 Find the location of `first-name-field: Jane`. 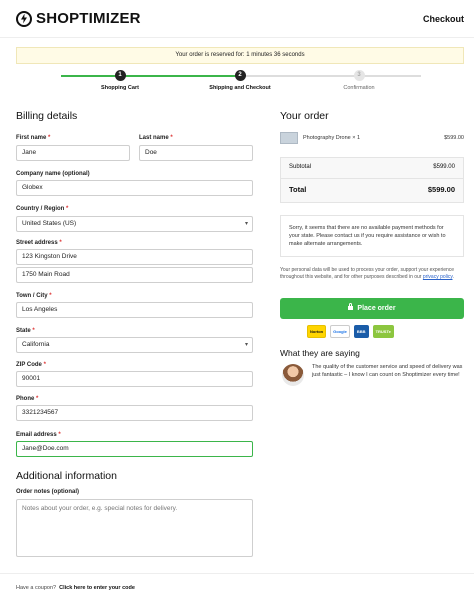

first-name-field: Jane is located at coordinates (73, 153).